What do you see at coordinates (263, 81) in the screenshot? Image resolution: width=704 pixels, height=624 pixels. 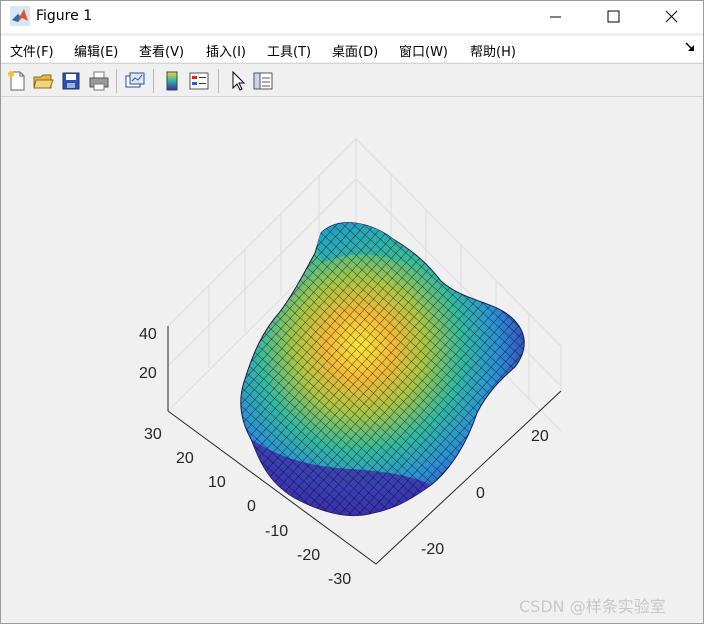 I see `property-inspector-icon` at bounding box center [263, 81].